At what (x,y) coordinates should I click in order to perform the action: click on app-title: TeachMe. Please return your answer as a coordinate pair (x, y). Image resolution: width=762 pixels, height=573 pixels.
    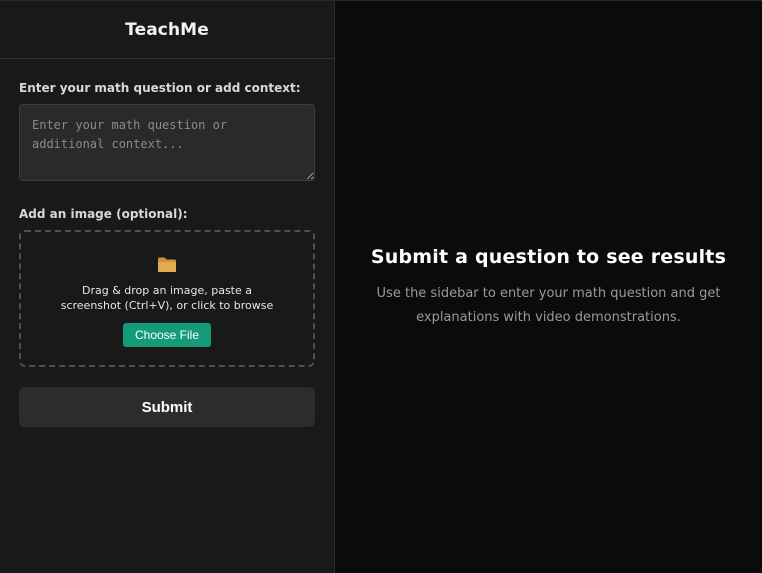
    Looking at the image, I should click on (167, 29).